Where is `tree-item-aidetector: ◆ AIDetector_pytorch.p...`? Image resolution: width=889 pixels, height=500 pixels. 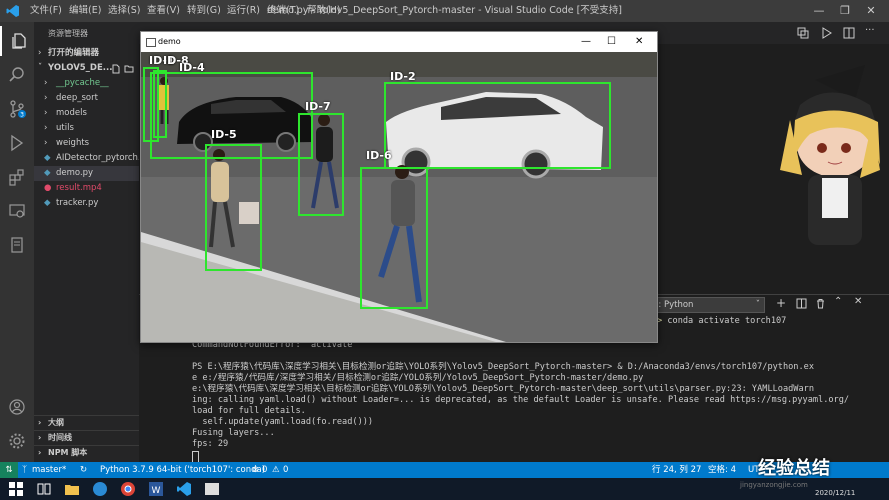 tree-item-aidetector: ◆ AIDetector_pytorch.p... is located at coordinates (86, 158).